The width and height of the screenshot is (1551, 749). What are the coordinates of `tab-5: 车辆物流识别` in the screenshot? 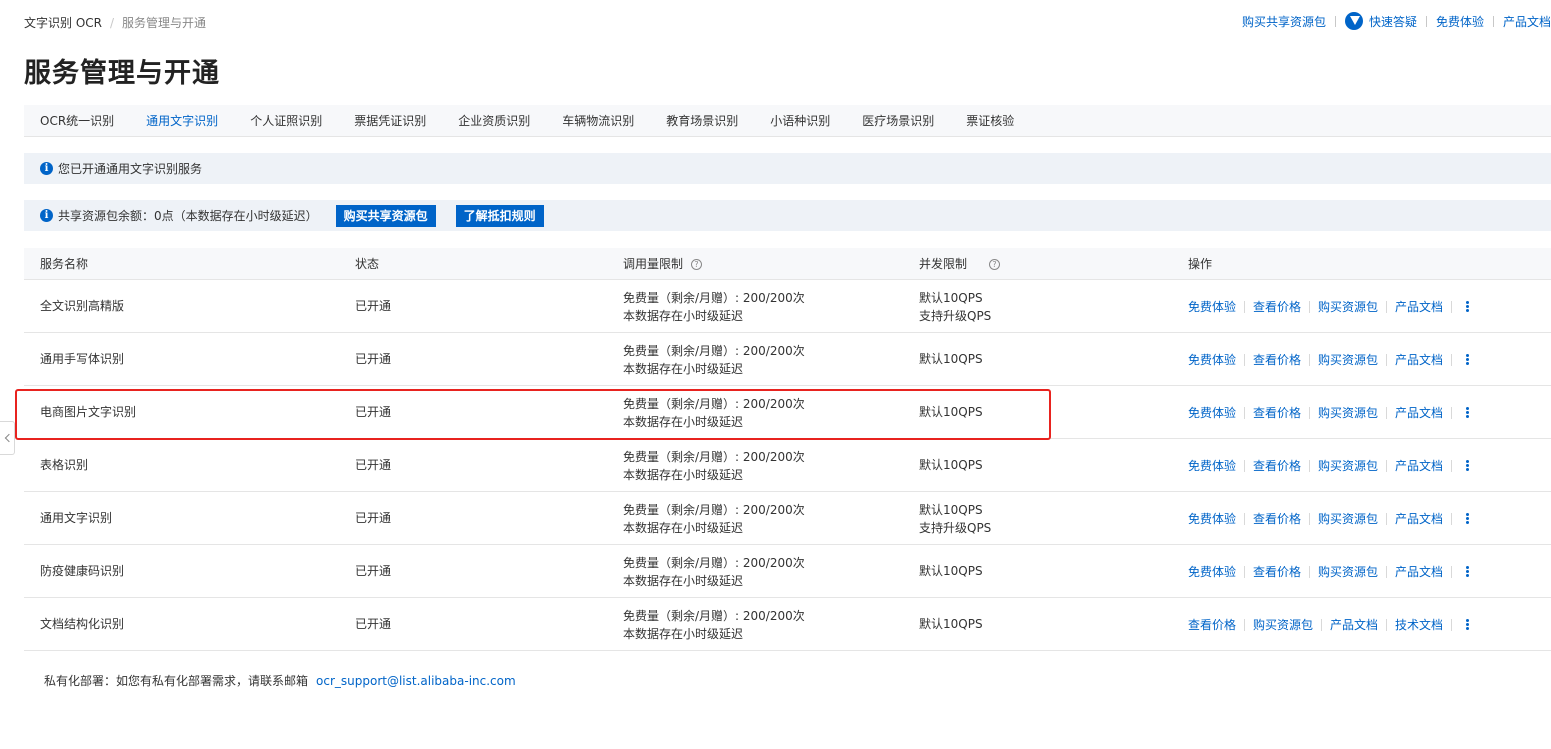 It's located at (598, 121).